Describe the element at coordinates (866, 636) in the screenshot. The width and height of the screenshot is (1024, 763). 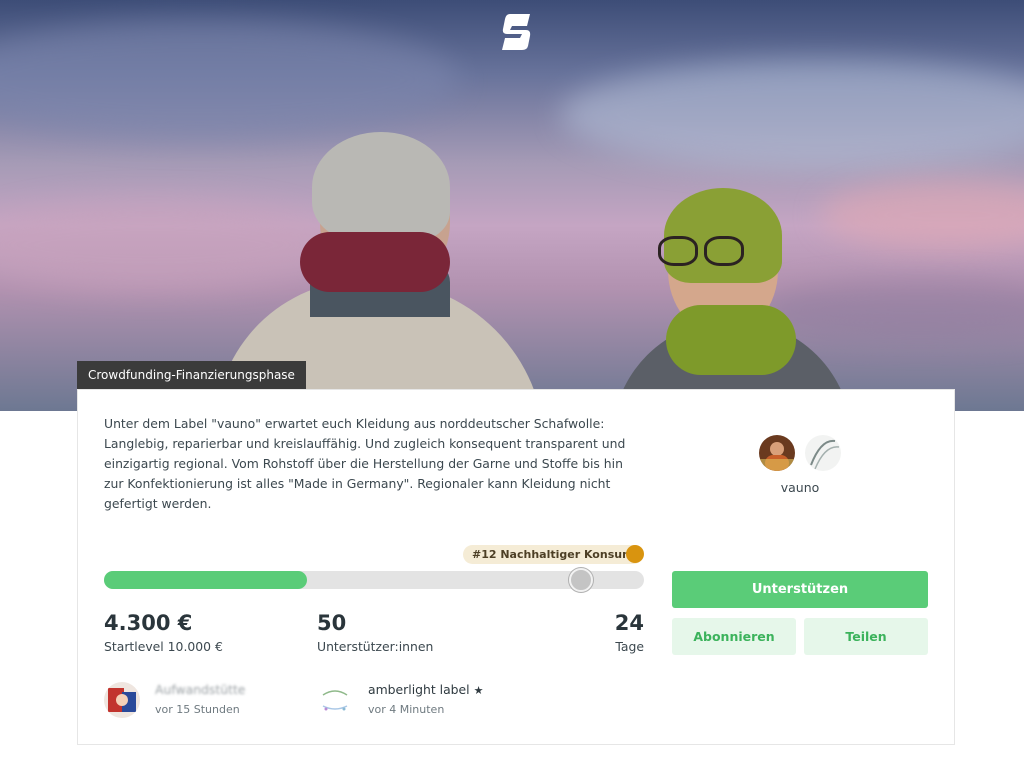
I see `share-button: Teilen` at that location.